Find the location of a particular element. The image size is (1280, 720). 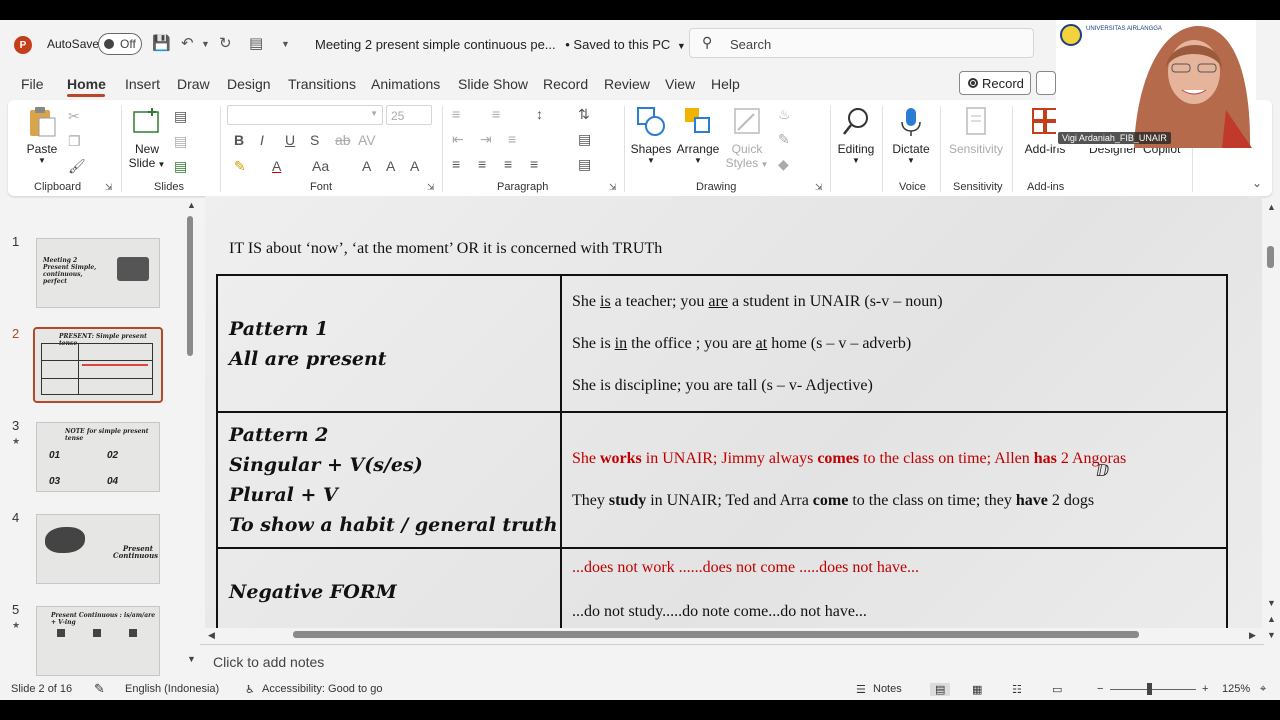

collapse-ribbon-icon: ⌄ is located at coordinates (1257, 183).